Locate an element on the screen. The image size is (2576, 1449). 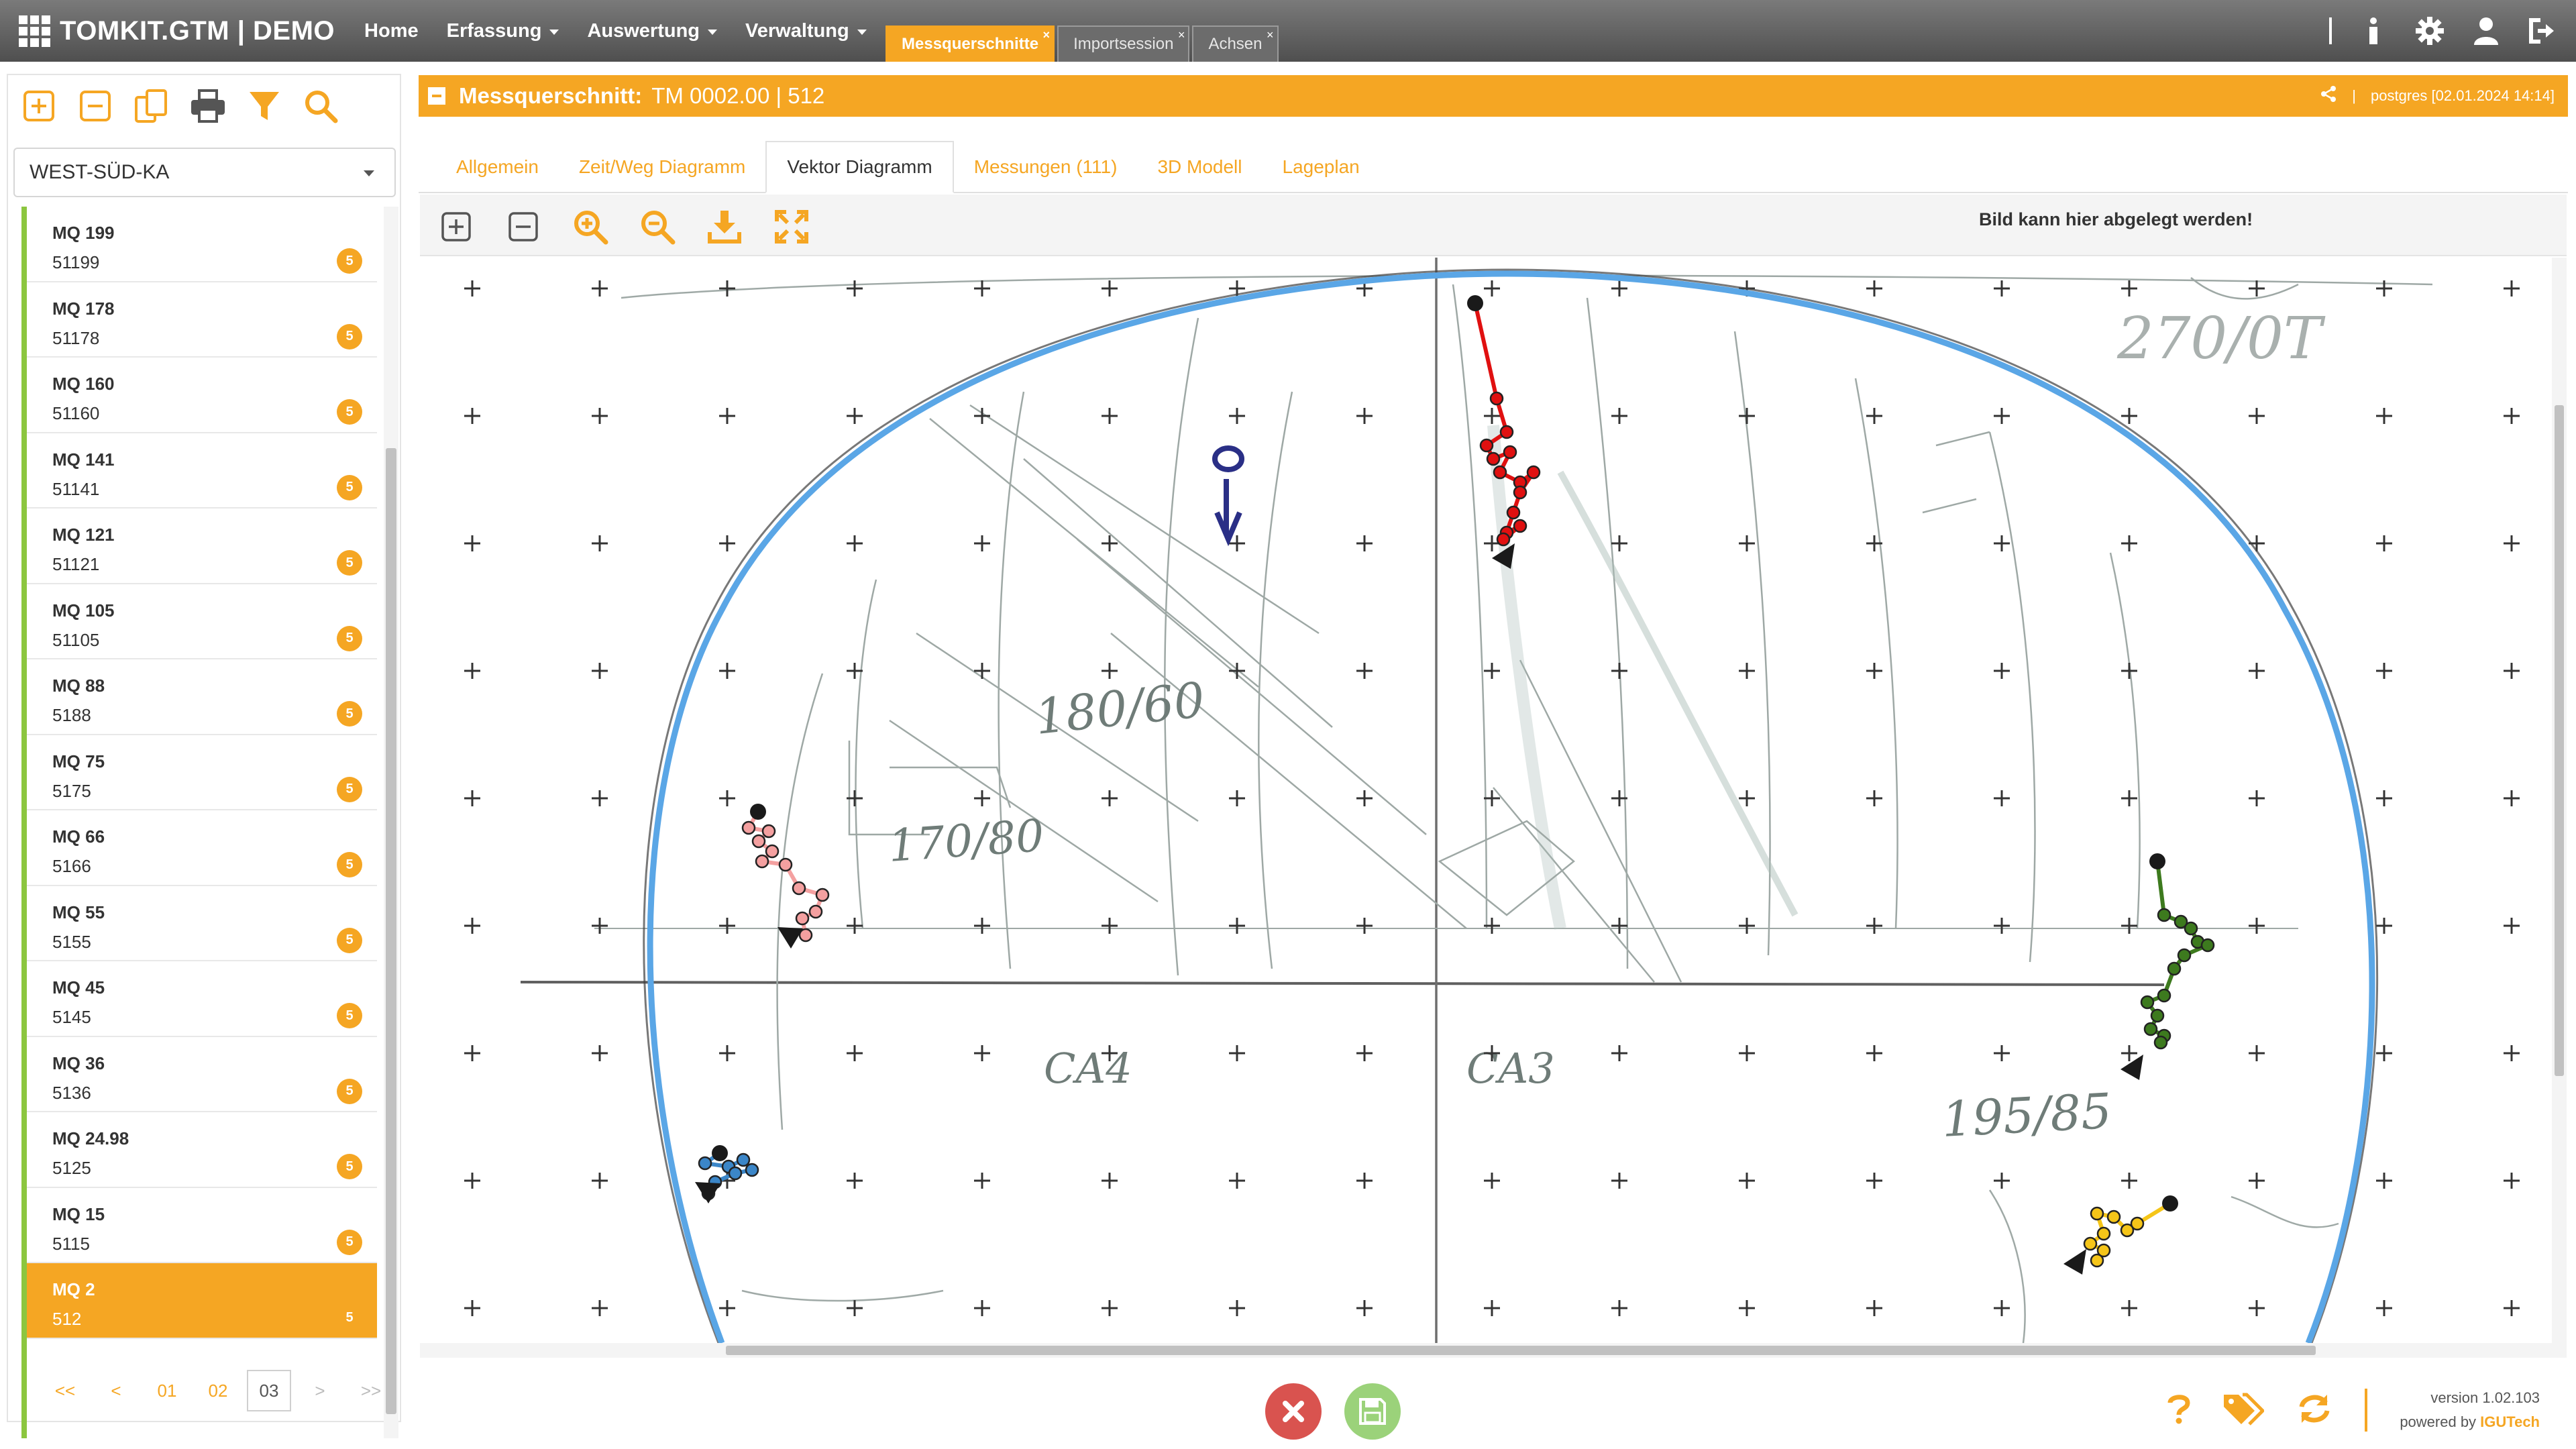
list-item: MQ 45 5145 5 is located at coordinates (202, 999).